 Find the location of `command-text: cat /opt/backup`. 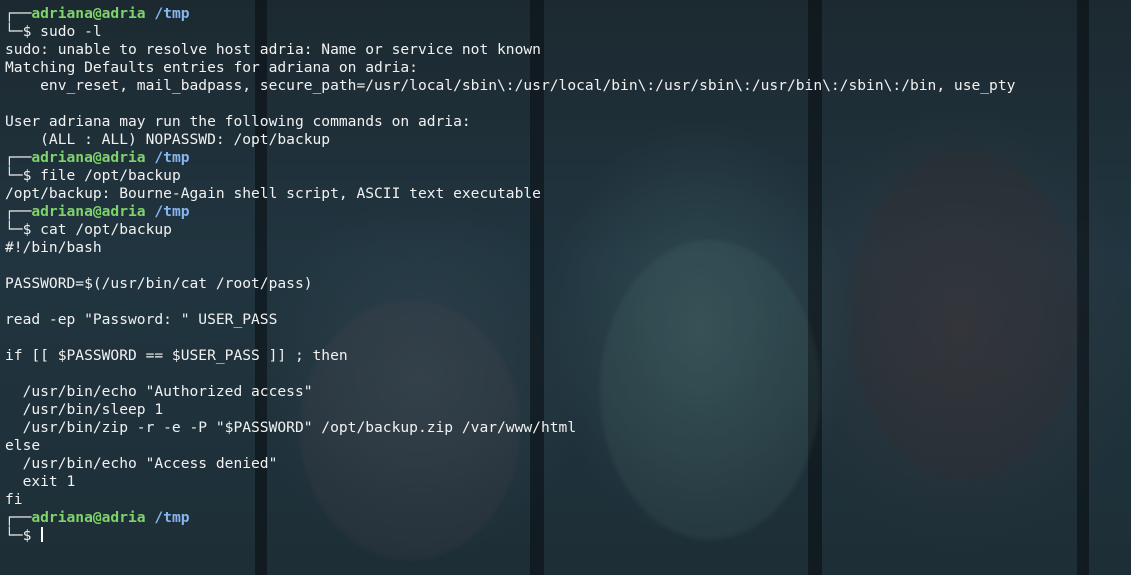

command-text: cat /opt/backup is located at coordinates (106, 229).